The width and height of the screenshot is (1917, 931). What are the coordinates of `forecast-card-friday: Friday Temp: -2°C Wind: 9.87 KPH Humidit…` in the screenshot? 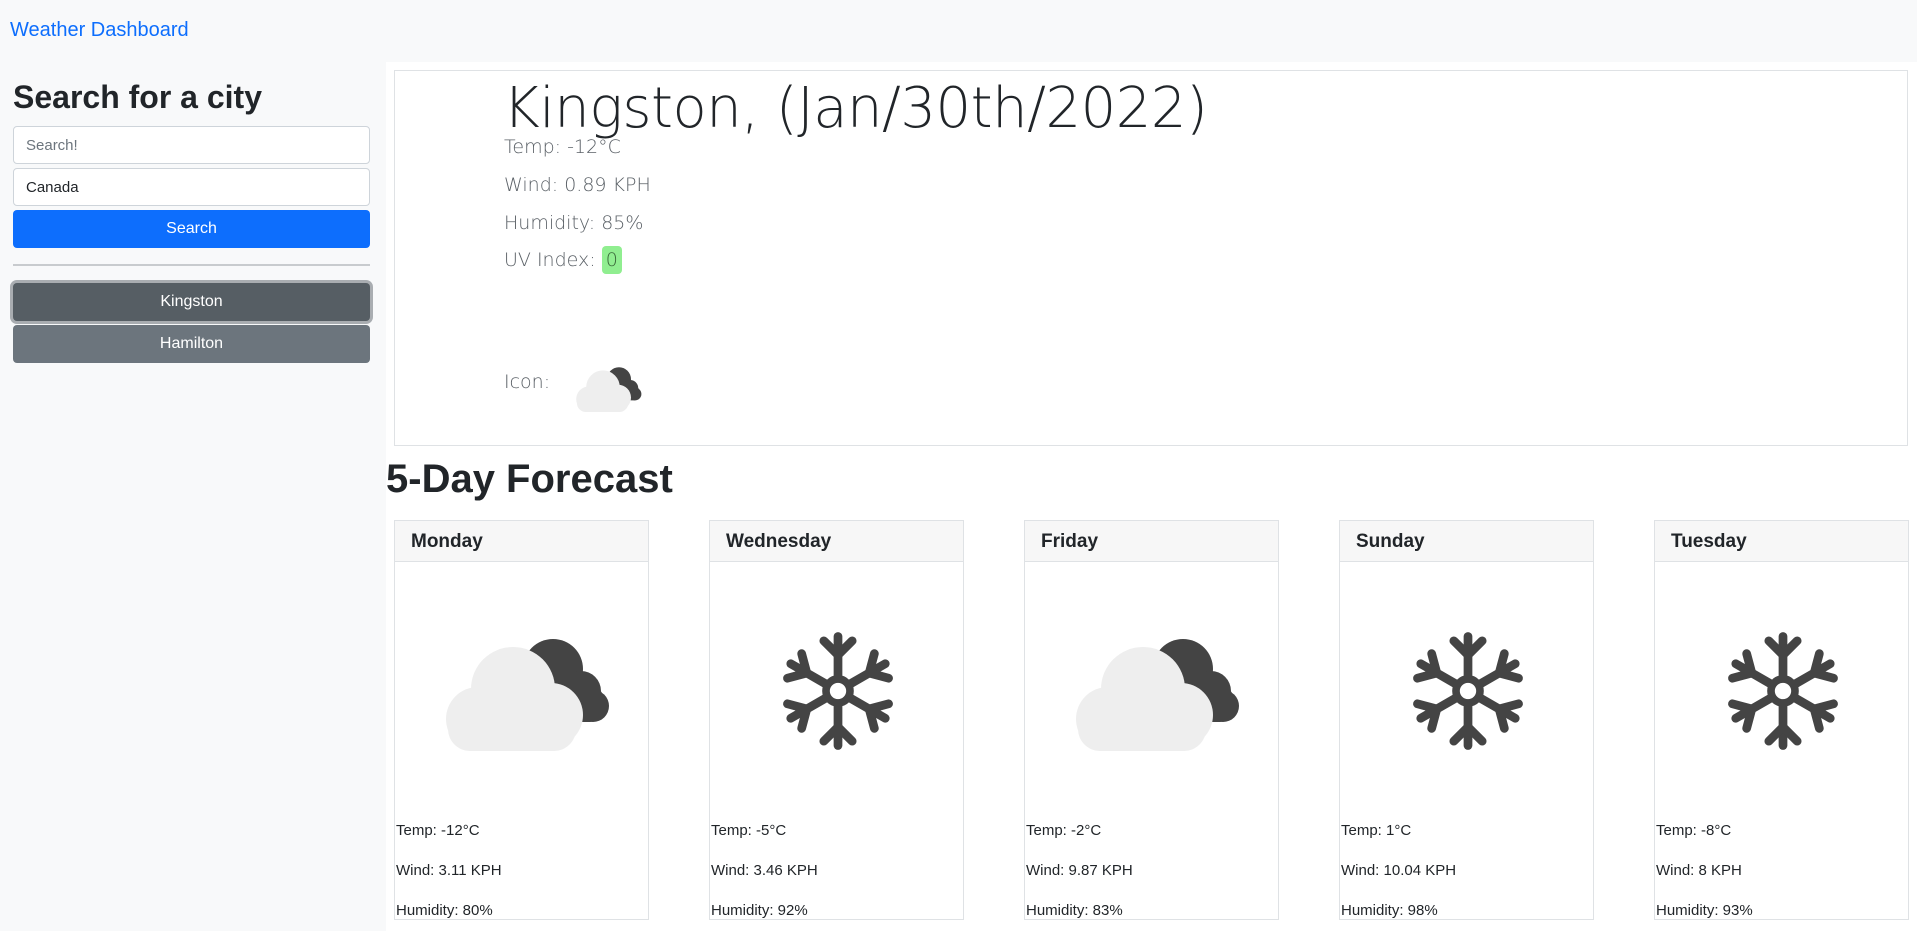 It's located at (1151, 720).